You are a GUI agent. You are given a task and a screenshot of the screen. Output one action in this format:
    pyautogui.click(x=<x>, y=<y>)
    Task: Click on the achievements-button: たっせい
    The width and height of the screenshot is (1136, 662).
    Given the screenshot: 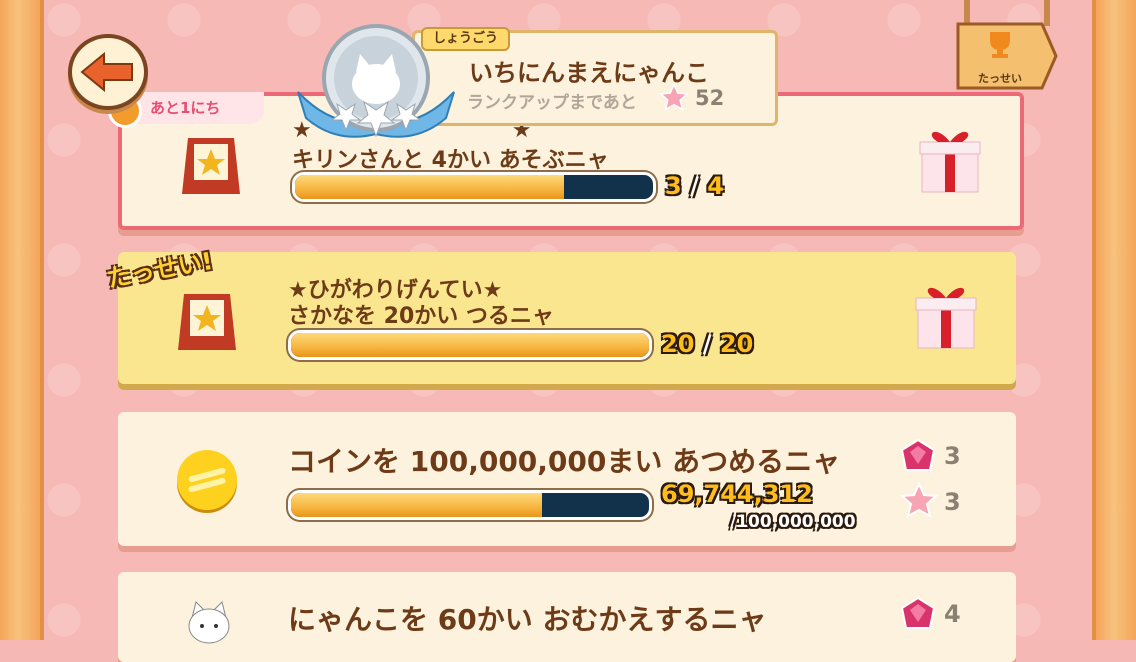 What is the action you would take?
    pyautogui.click(x=1007, y=47)
    